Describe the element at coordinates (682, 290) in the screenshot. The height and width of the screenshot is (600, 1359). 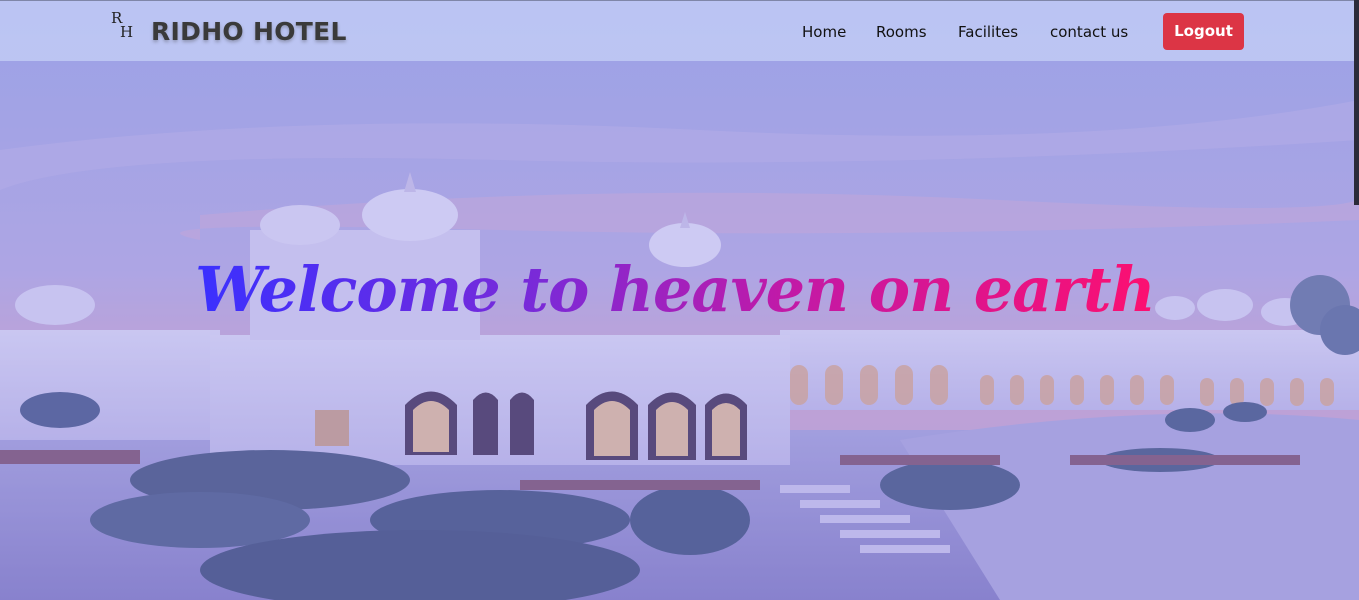
I see `hero-headline: Welcome to heaven on earth` at that location.